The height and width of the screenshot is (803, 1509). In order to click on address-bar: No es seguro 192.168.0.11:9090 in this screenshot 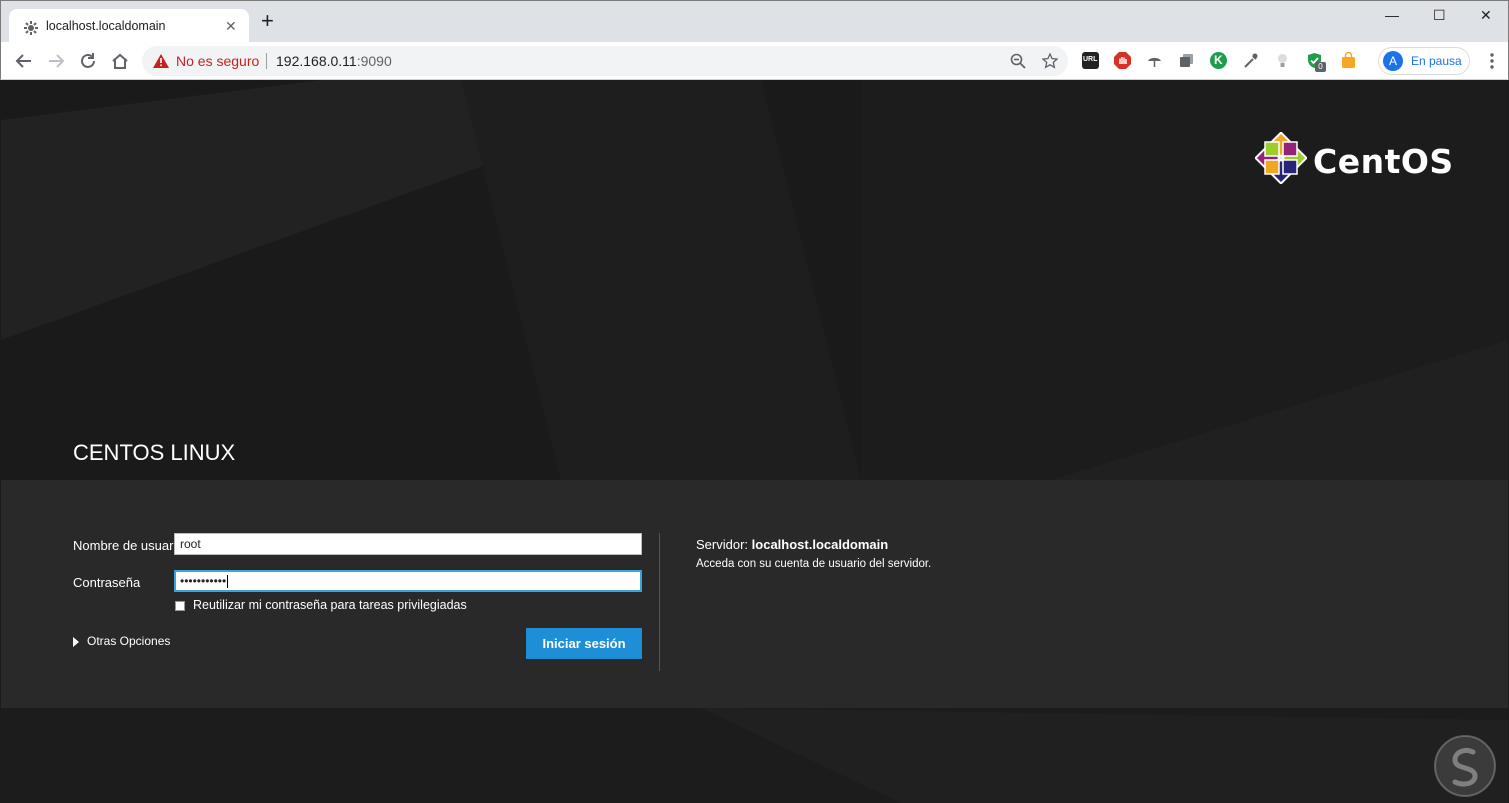, I will do `click(605, 61)`.